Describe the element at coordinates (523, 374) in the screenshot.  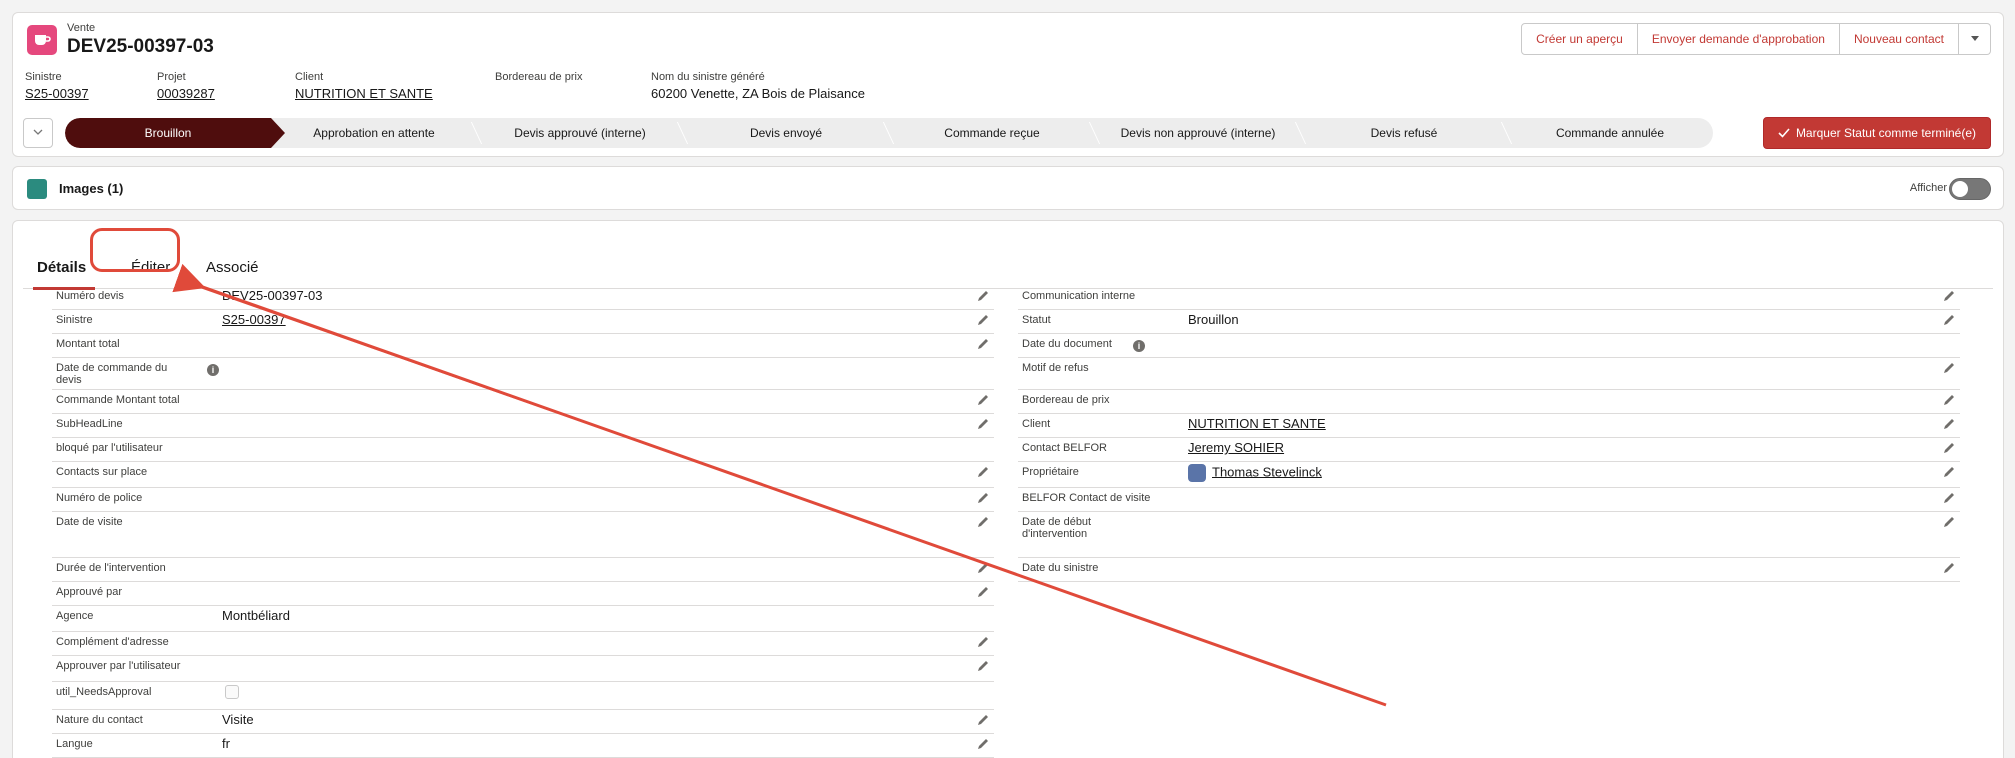
I see `detail-field-row: Date de commande du devis i` at that location.